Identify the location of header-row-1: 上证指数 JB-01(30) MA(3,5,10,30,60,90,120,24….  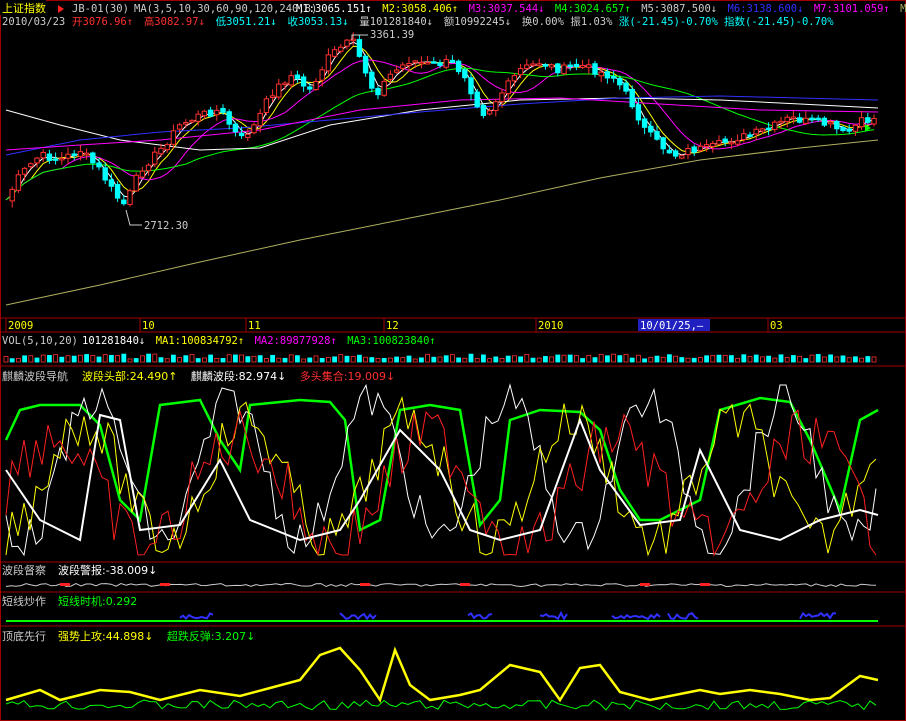
(453, 7).